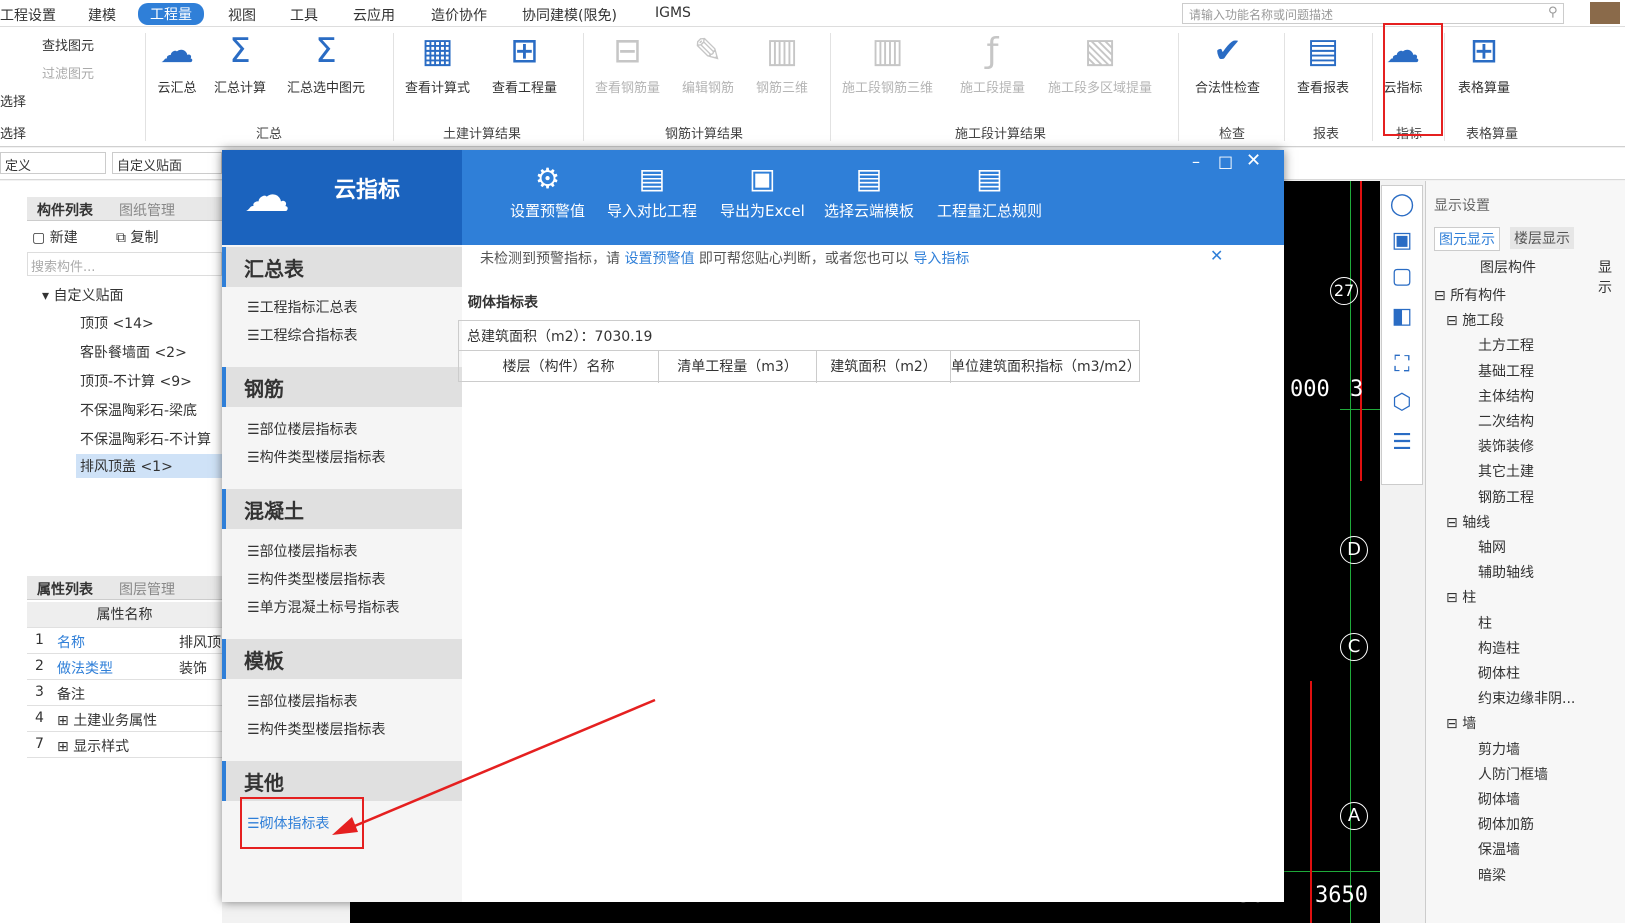 This screenshot has height=923, width=1625. I want to click on arrow-head, so click(345, 826).